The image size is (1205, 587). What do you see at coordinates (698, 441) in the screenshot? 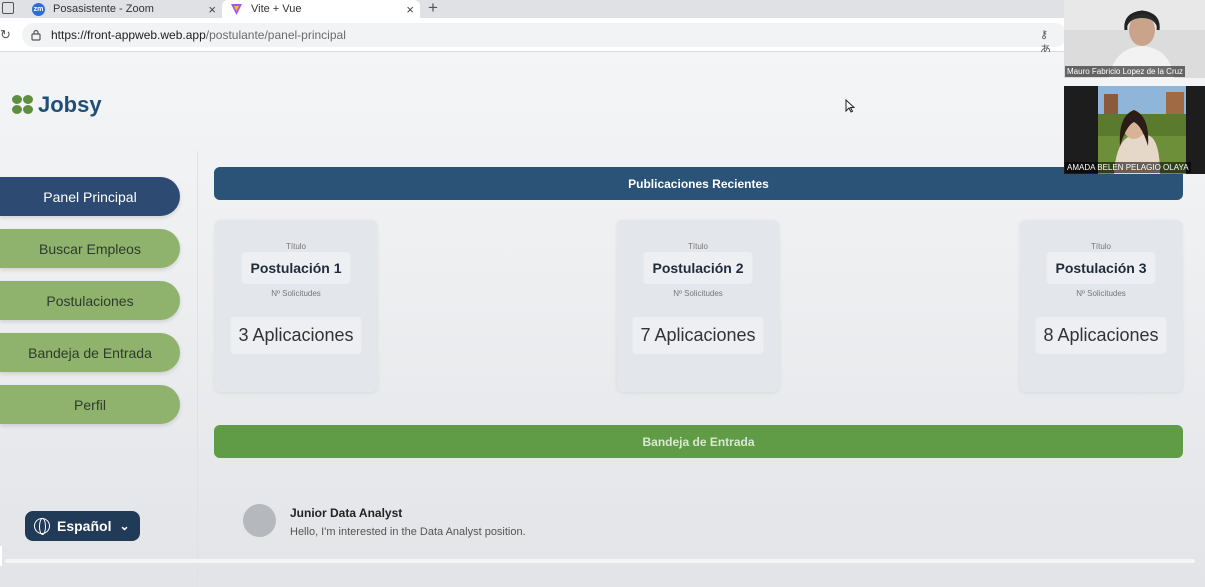
I see `inbox-header: Bandeja de Entrada` at bounding box center [698, 441].